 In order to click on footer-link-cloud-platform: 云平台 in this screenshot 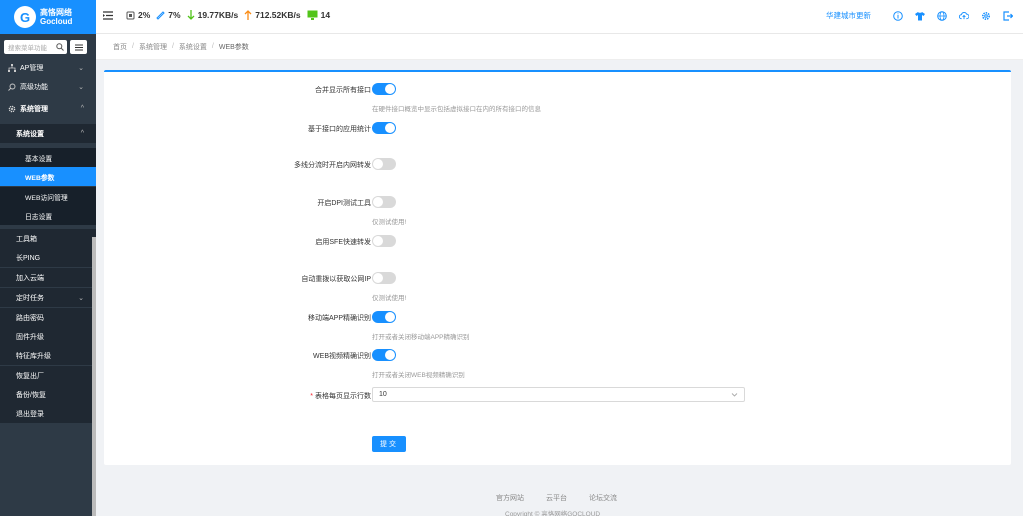, I will do `click(556, 498)`.